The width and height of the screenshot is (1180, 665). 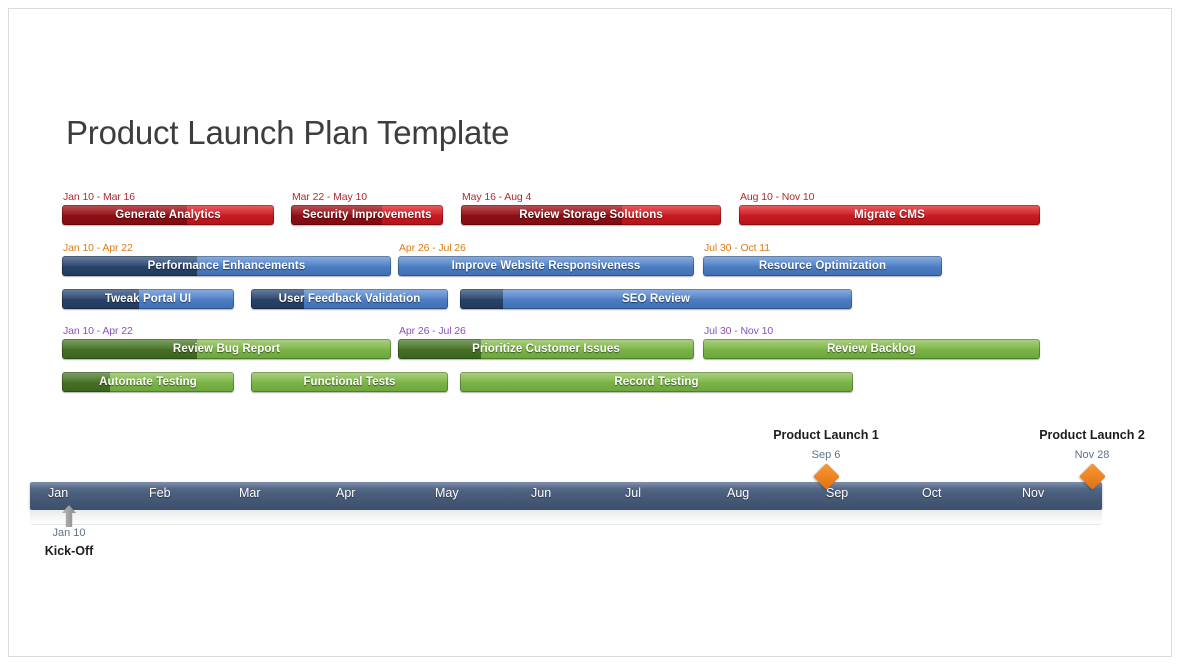 I want to click on gantt-bar-label: Review Bug Report, so click(x=226, y=349).